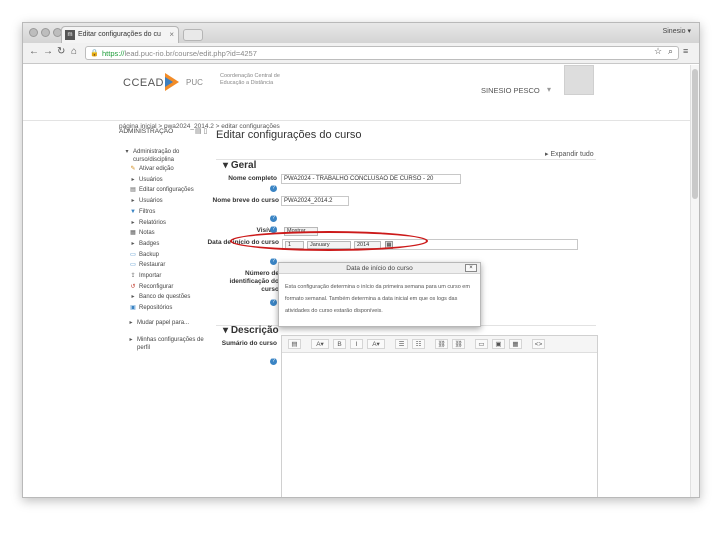 The height and width of the screenshot is (540, 720). I want to click on forward-icon: →, so click(48, 51).